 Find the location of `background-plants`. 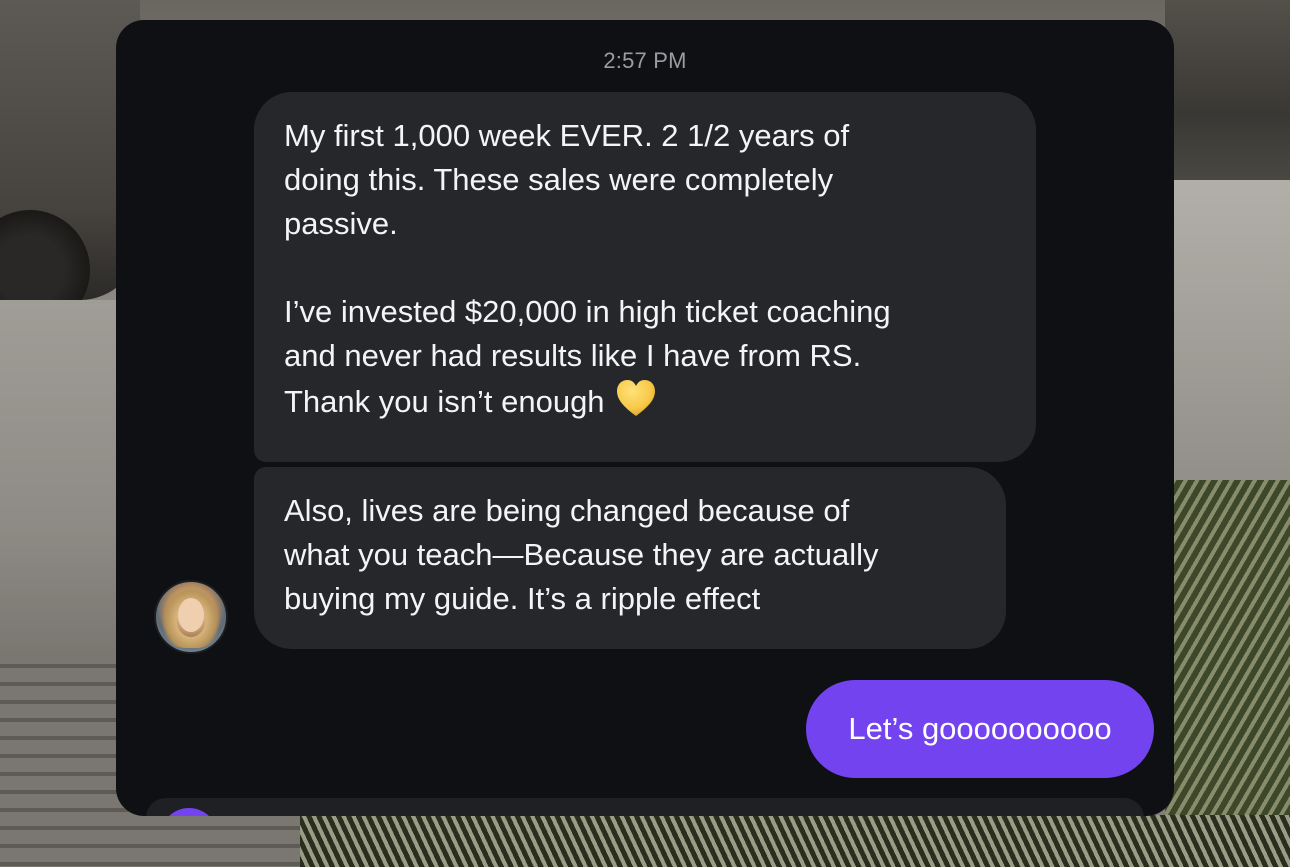

background-plants is located at coordinates (1227, 673).